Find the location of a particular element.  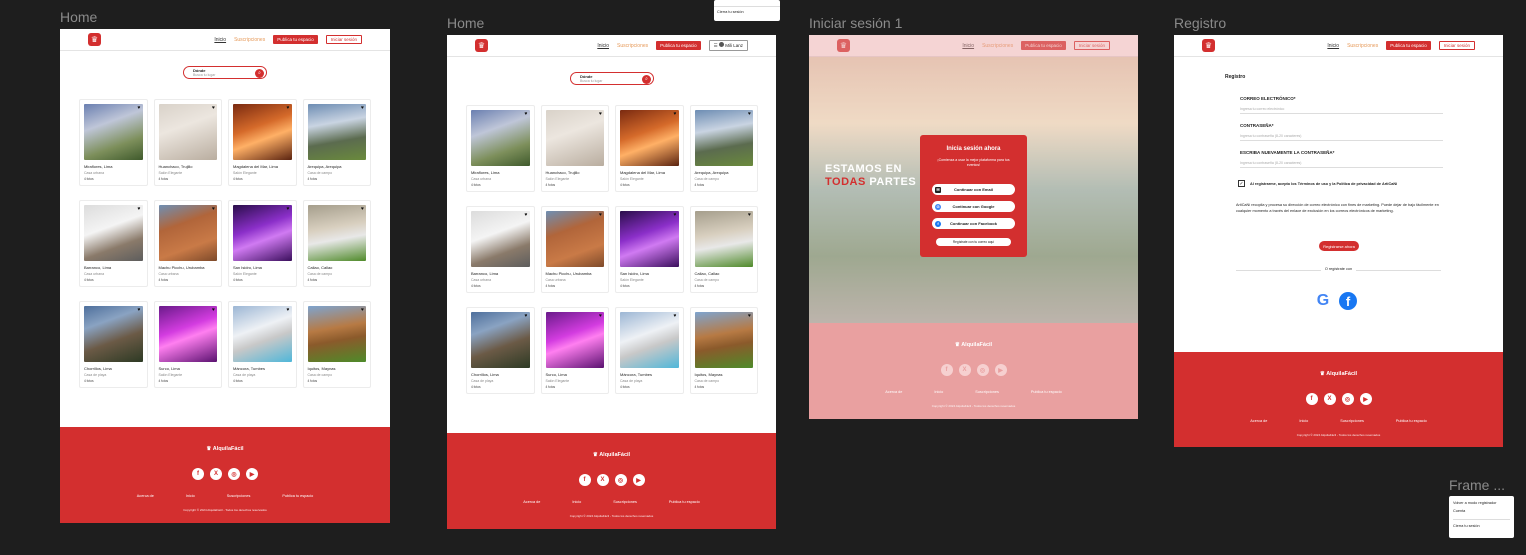

search-input: Busca tu lugar is located at coordinates (591, 81).